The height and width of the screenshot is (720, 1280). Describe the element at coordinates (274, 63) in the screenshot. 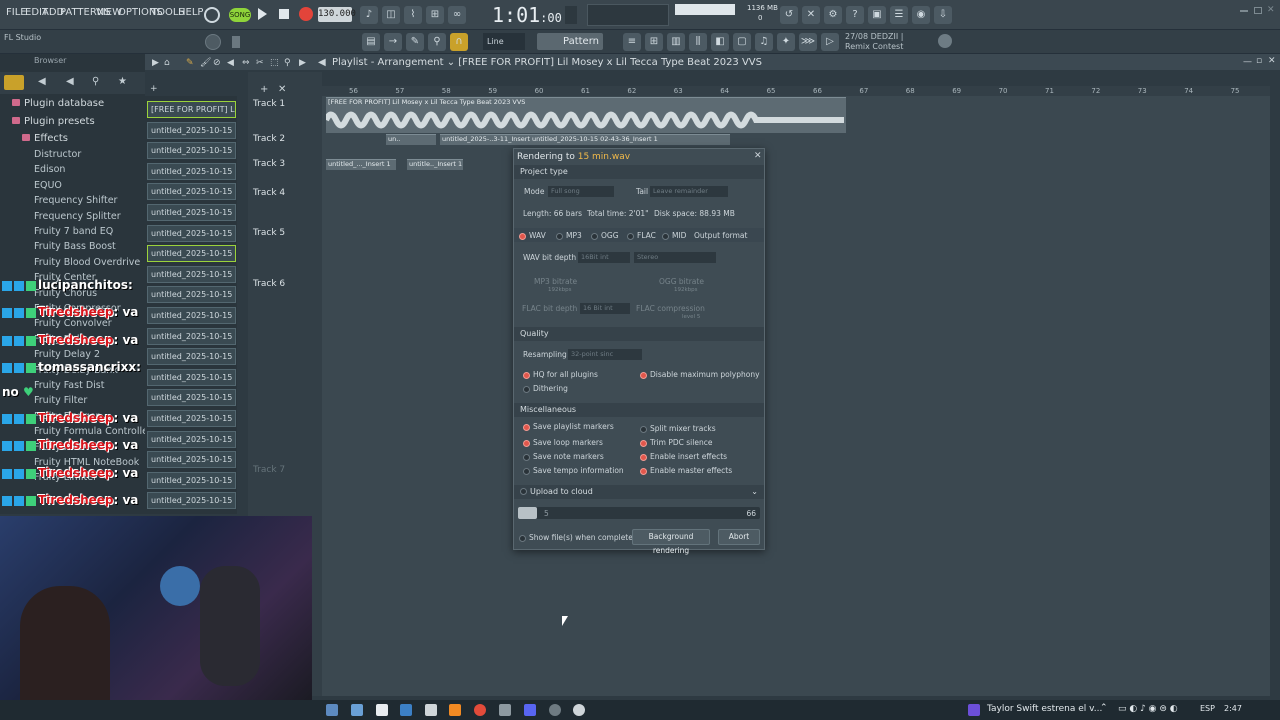

I see `playlist-select-icon: ⬚` at that location.